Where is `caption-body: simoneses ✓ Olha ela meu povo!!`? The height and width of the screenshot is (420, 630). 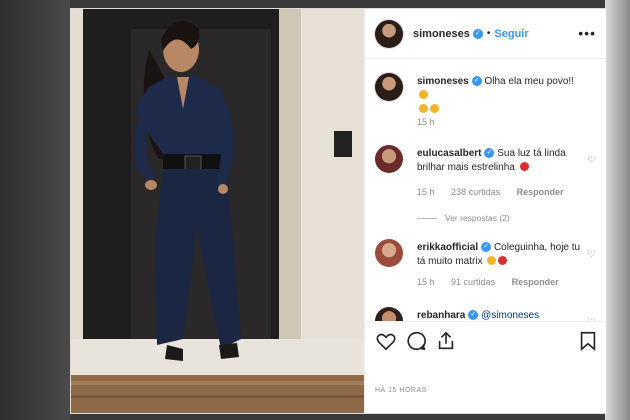 caption-body: simoneses ✓ Olha ela meu povo!! is located at coordinates (499, 96).